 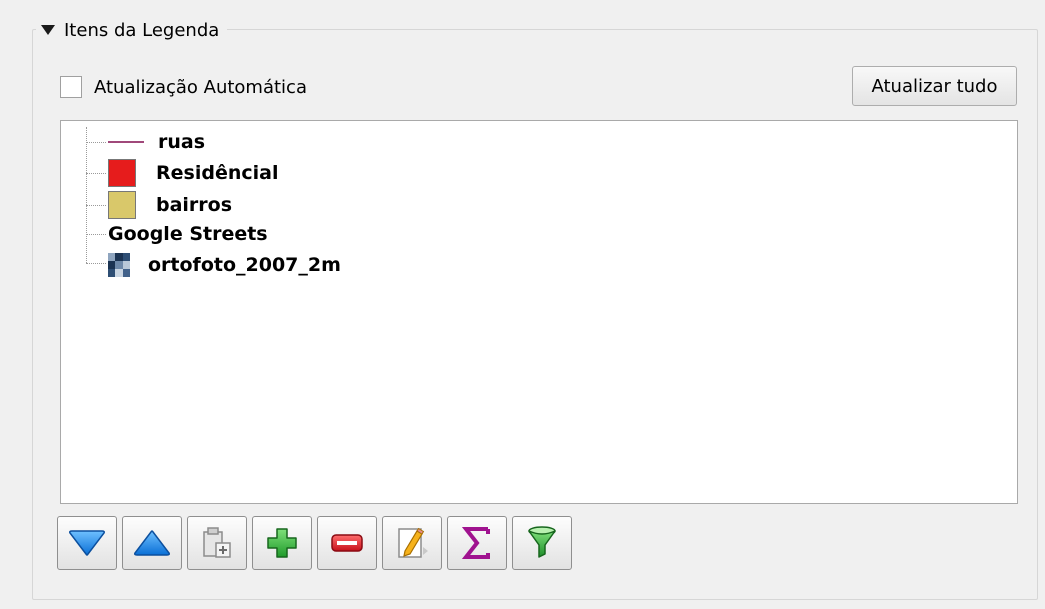 I want to click on move-down-button, so click(x=87, y=543).